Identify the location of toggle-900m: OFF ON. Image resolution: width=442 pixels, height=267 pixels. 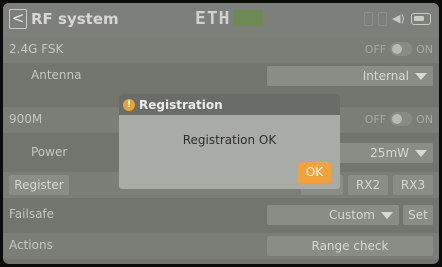
(399, 119).